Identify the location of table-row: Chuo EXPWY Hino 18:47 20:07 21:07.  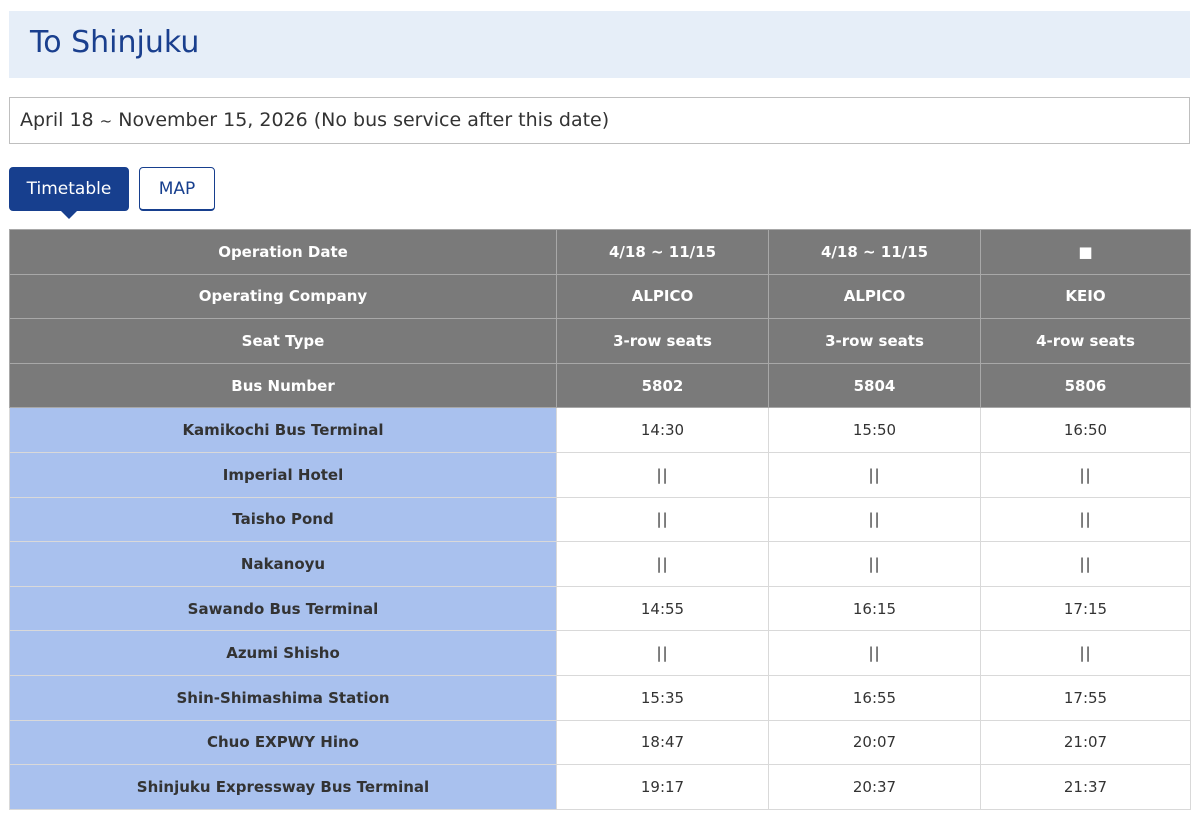
(600, 742).